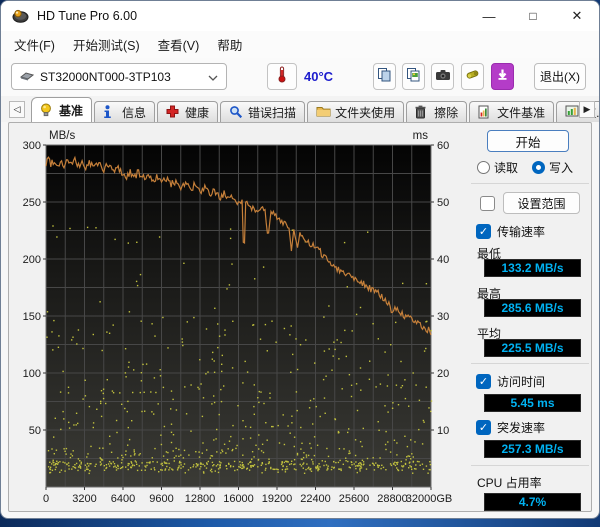 The height and width of the screenshot is (527, 600). I want to click on close-button: ✕, so click(577, 16).